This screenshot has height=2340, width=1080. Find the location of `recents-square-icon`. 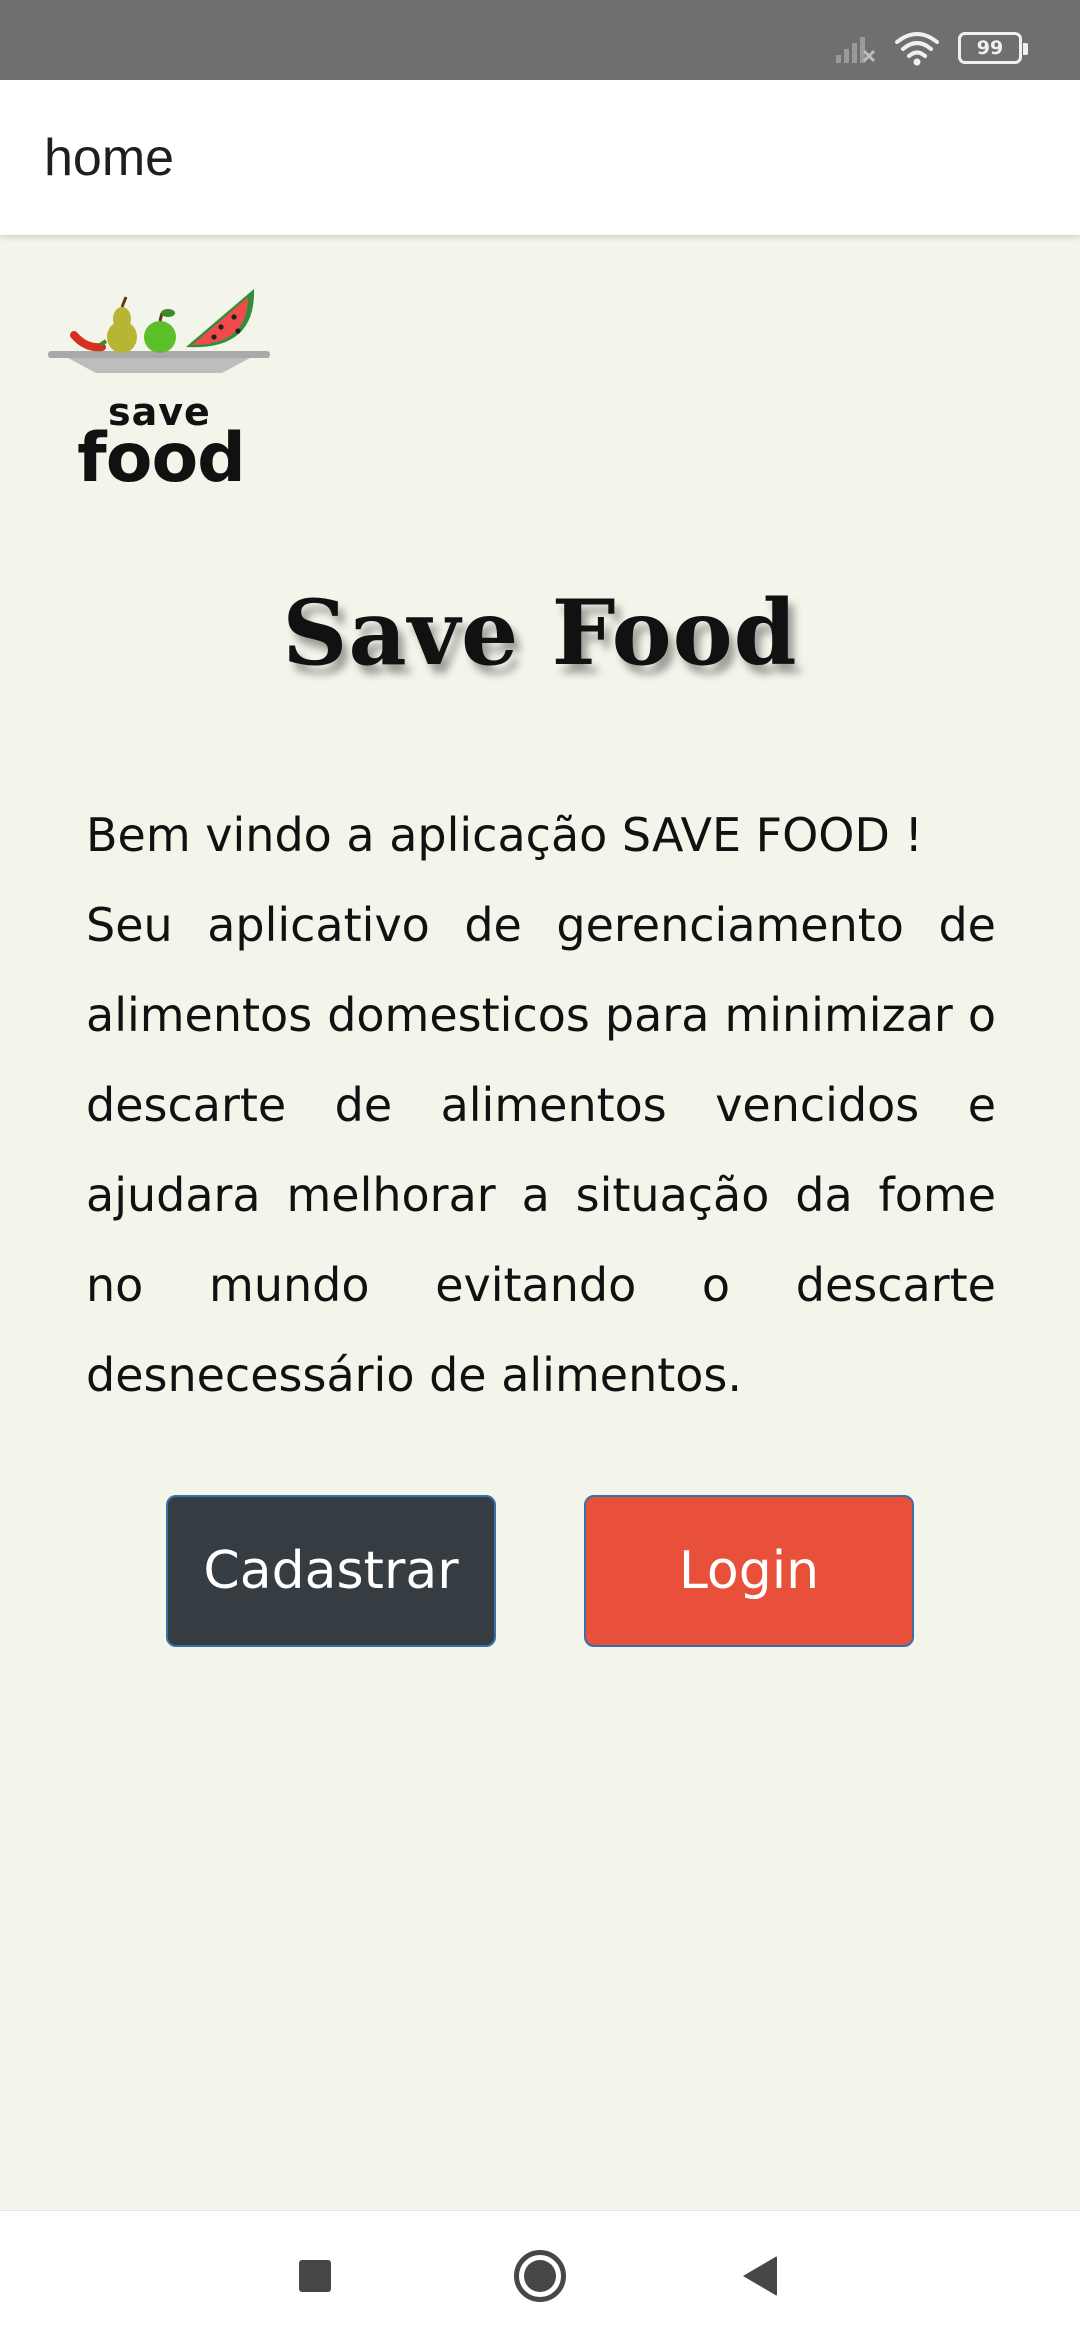

recents-square-icon is located at coordinates (315, 2276).